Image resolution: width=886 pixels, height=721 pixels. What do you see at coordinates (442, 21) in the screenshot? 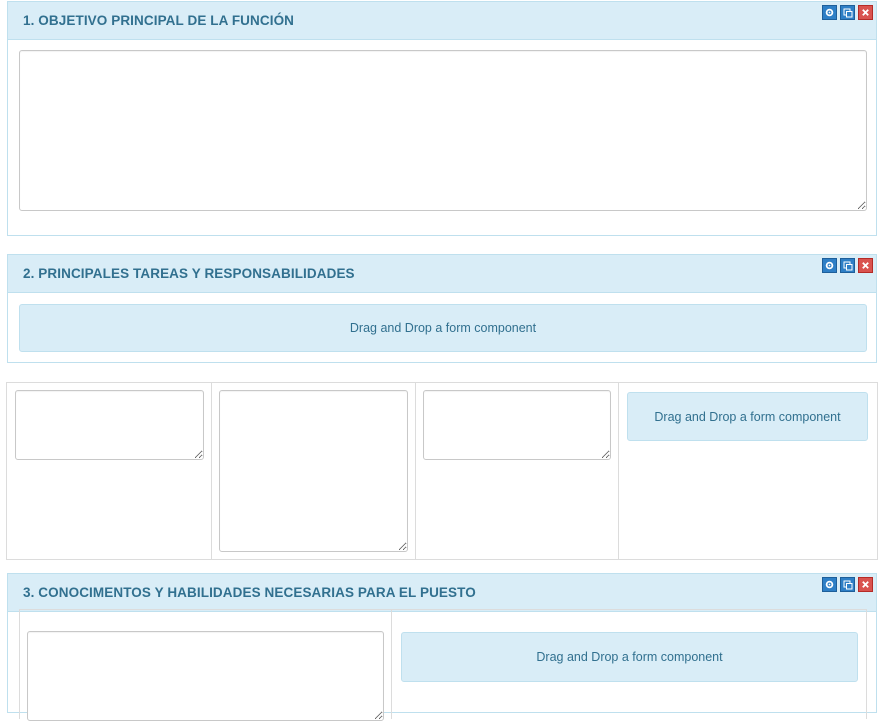
I see `section-1-header: 1. OBJETIVO PRINCIPAL DE LA FUNCIÓN` at bounding box center [442, 21].